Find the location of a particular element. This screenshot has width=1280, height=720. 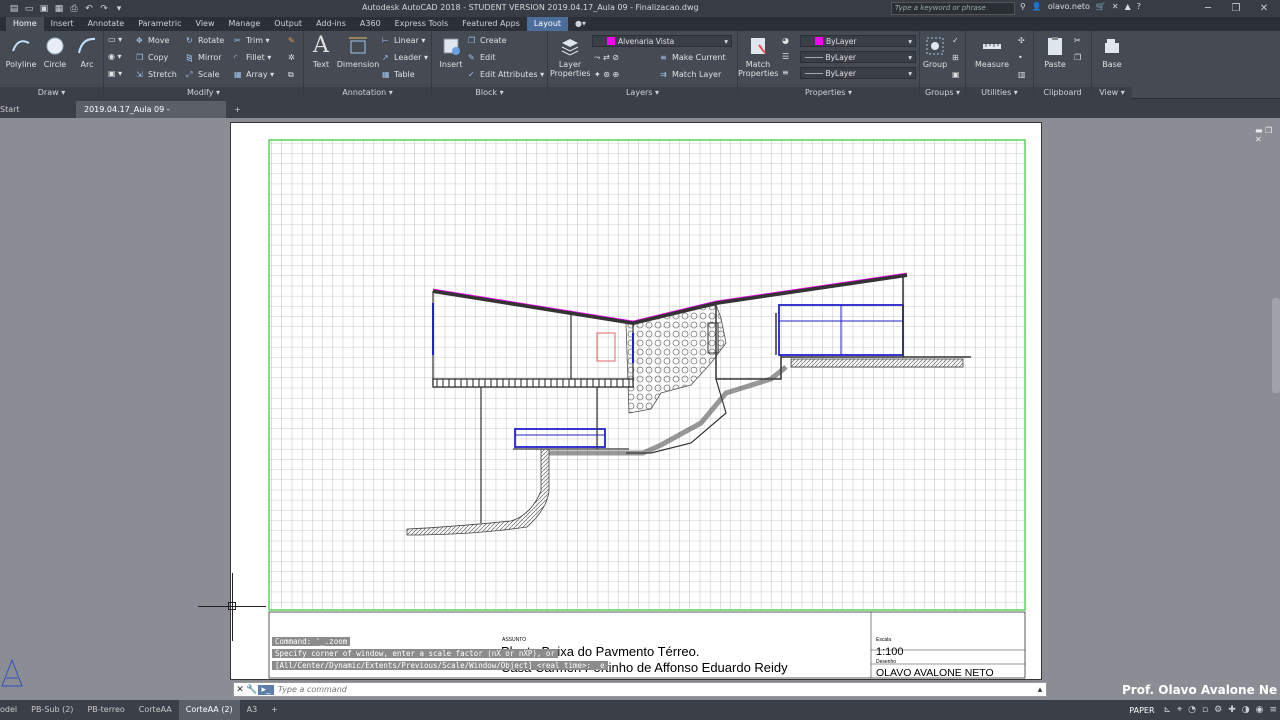

command-input is located at coordinates (624, 689).